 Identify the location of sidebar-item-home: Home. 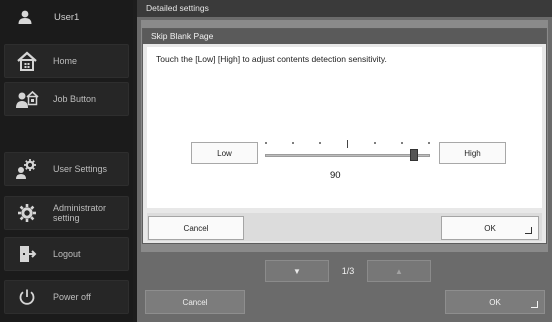
(66, 61).